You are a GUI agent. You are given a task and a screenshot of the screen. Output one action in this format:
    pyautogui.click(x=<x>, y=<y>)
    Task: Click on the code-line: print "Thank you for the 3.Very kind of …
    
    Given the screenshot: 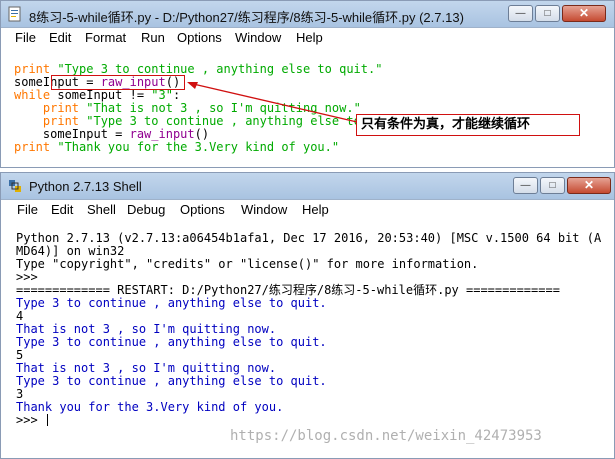 What is the action you would take?
    pyautogui.click(x=177, y=147)
    